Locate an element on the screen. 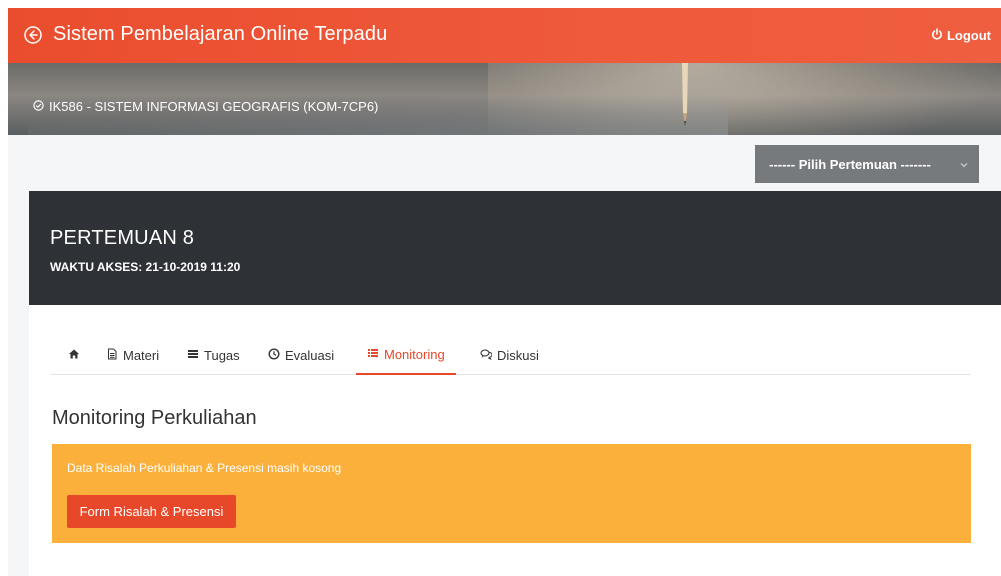 The height and width of the screenshot is (576, 1001). tab-materi: Materi is located at coordinates (132, 355).